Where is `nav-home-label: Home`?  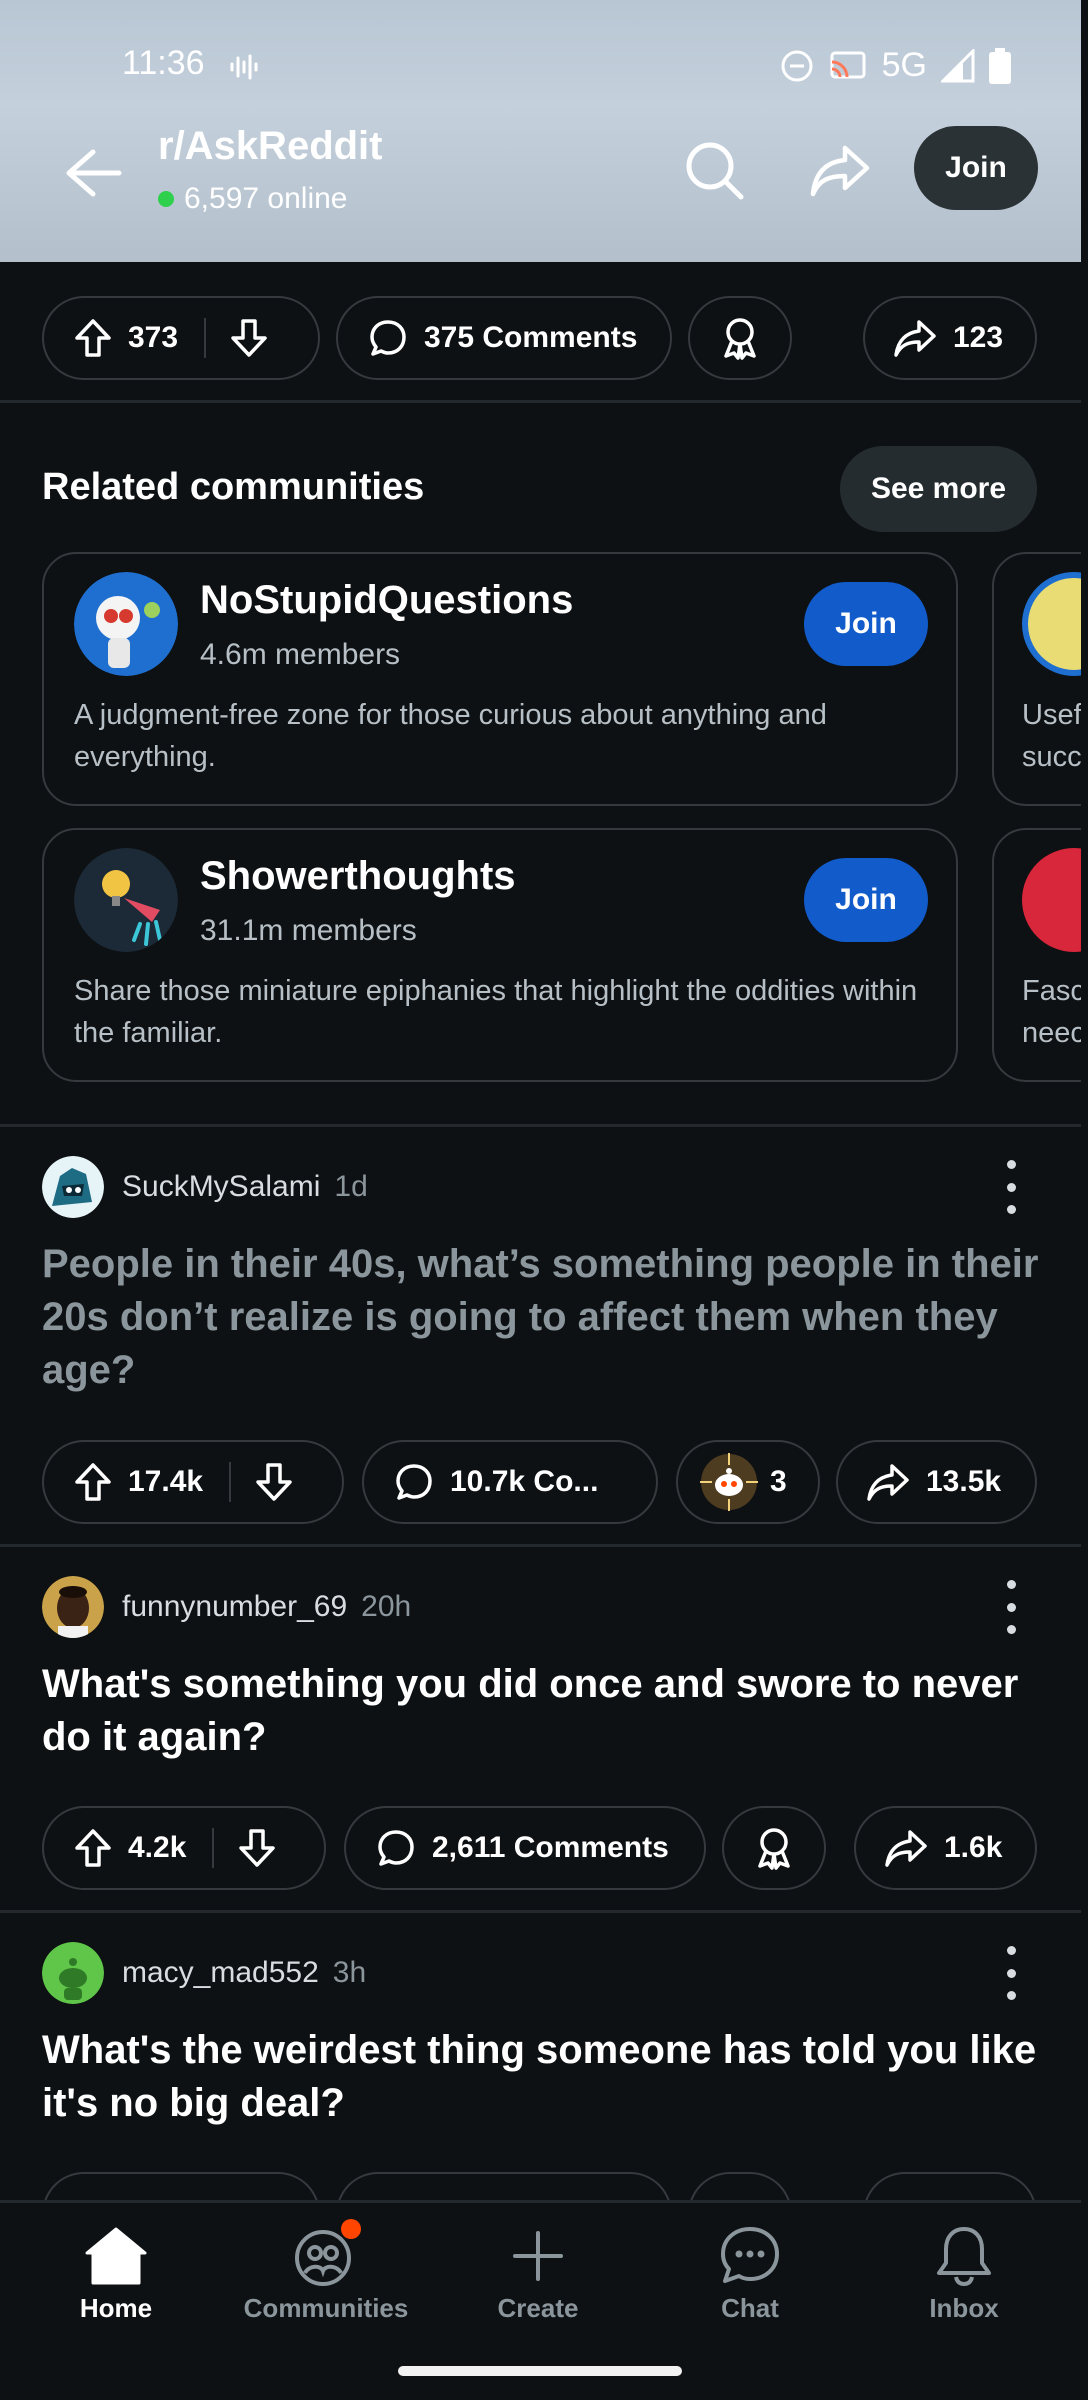
nav-home-label: Home is located at coordinates (116, 2308).